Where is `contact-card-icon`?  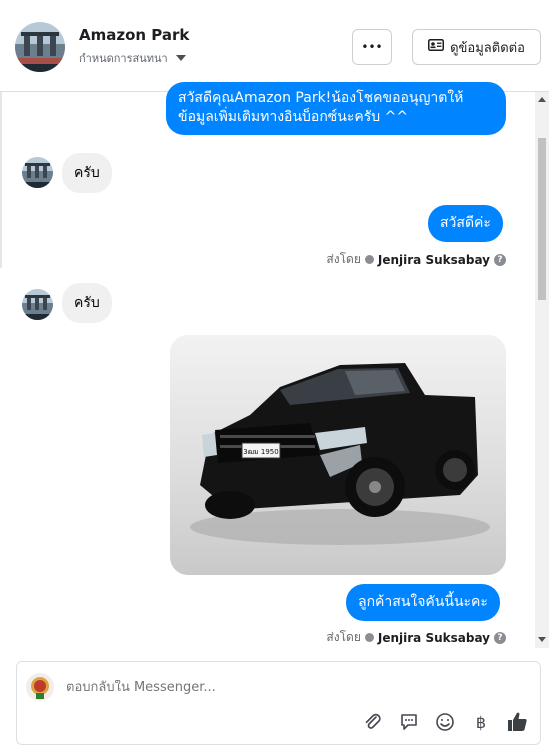
contact-card-icon is located at coordinates (436, 47).